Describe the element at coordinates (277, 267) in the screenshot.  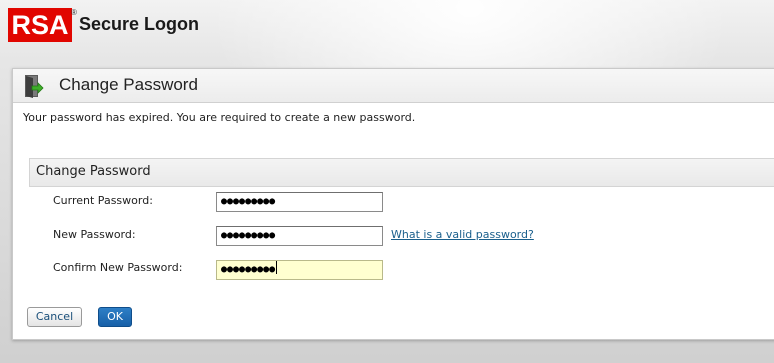
I see `text-caret` at that location.